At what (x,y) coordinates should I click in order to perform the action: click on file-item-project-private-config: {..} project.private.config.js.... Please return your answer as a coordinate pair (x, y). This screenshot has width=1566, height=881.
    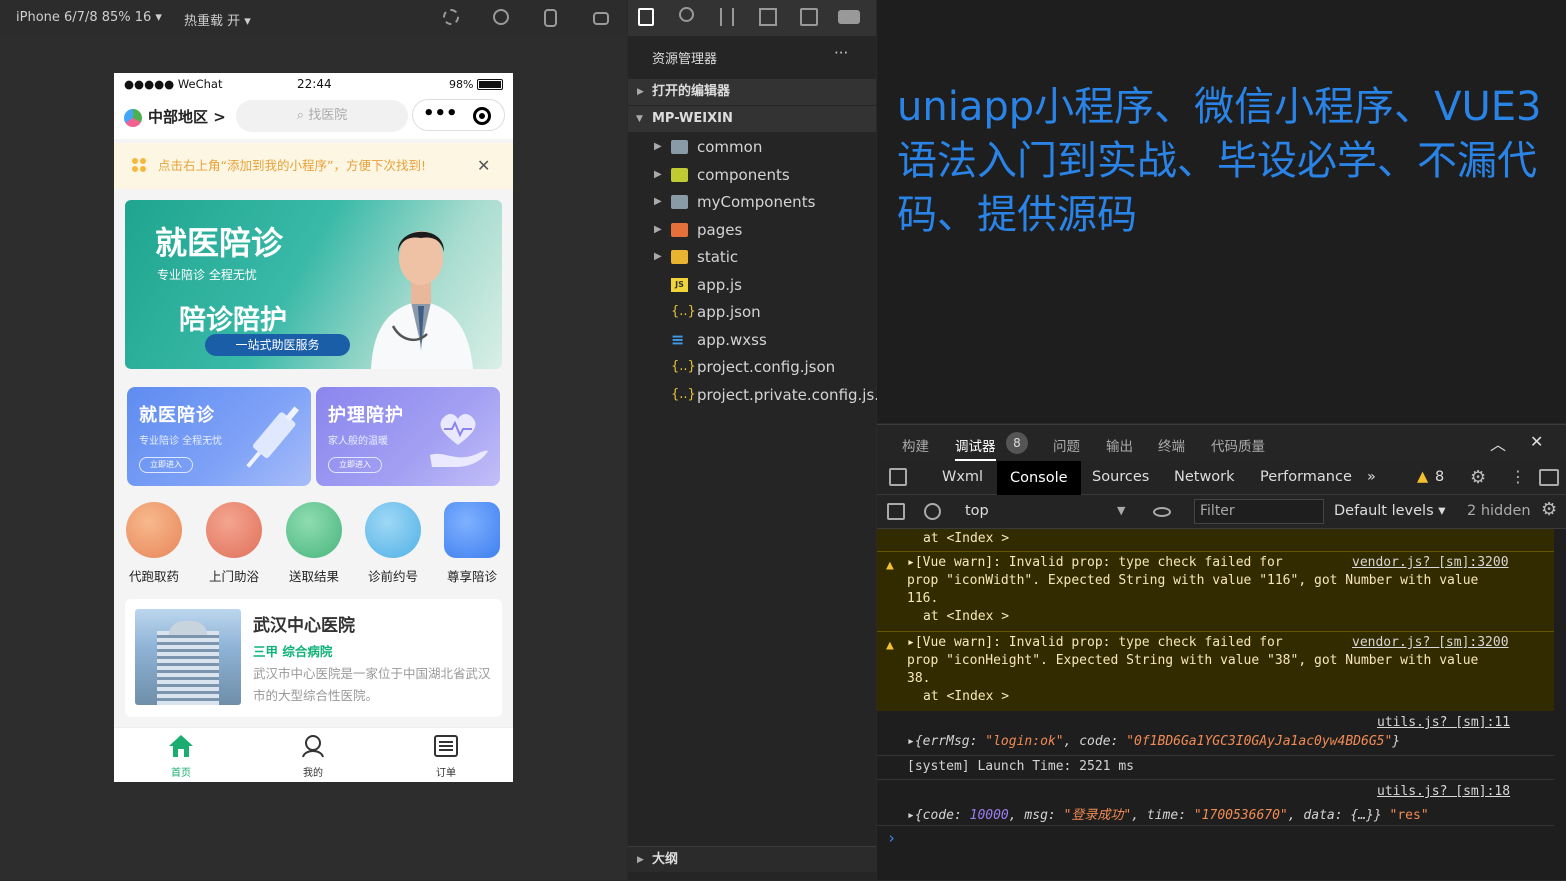
    Looking at the image, I should click on (758, 395).